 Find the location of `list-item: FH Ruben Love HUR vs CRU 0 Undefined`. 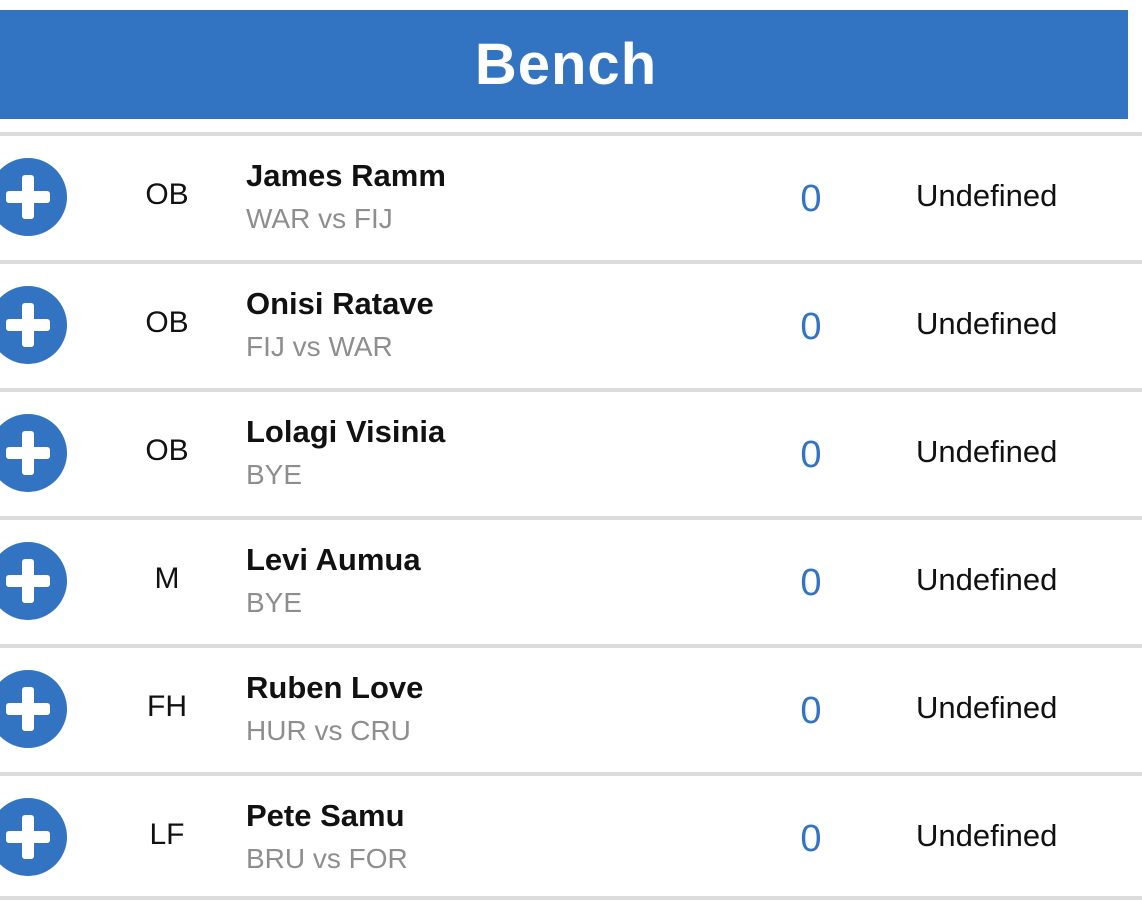

list-item: FH Ruben Love HUR vs CRU 0 Undefined is located at coordinates (571, 708).